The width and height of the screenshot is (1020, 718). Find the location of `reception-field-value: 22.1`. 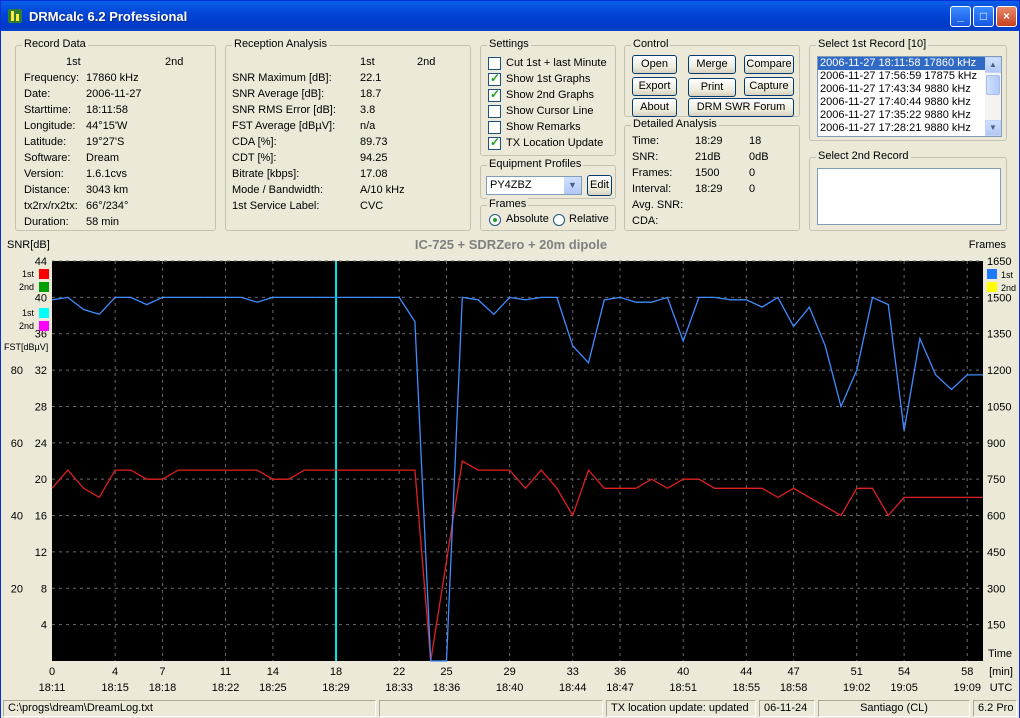

reception-field-value: 22.1 is located at coordinates (371, 78).